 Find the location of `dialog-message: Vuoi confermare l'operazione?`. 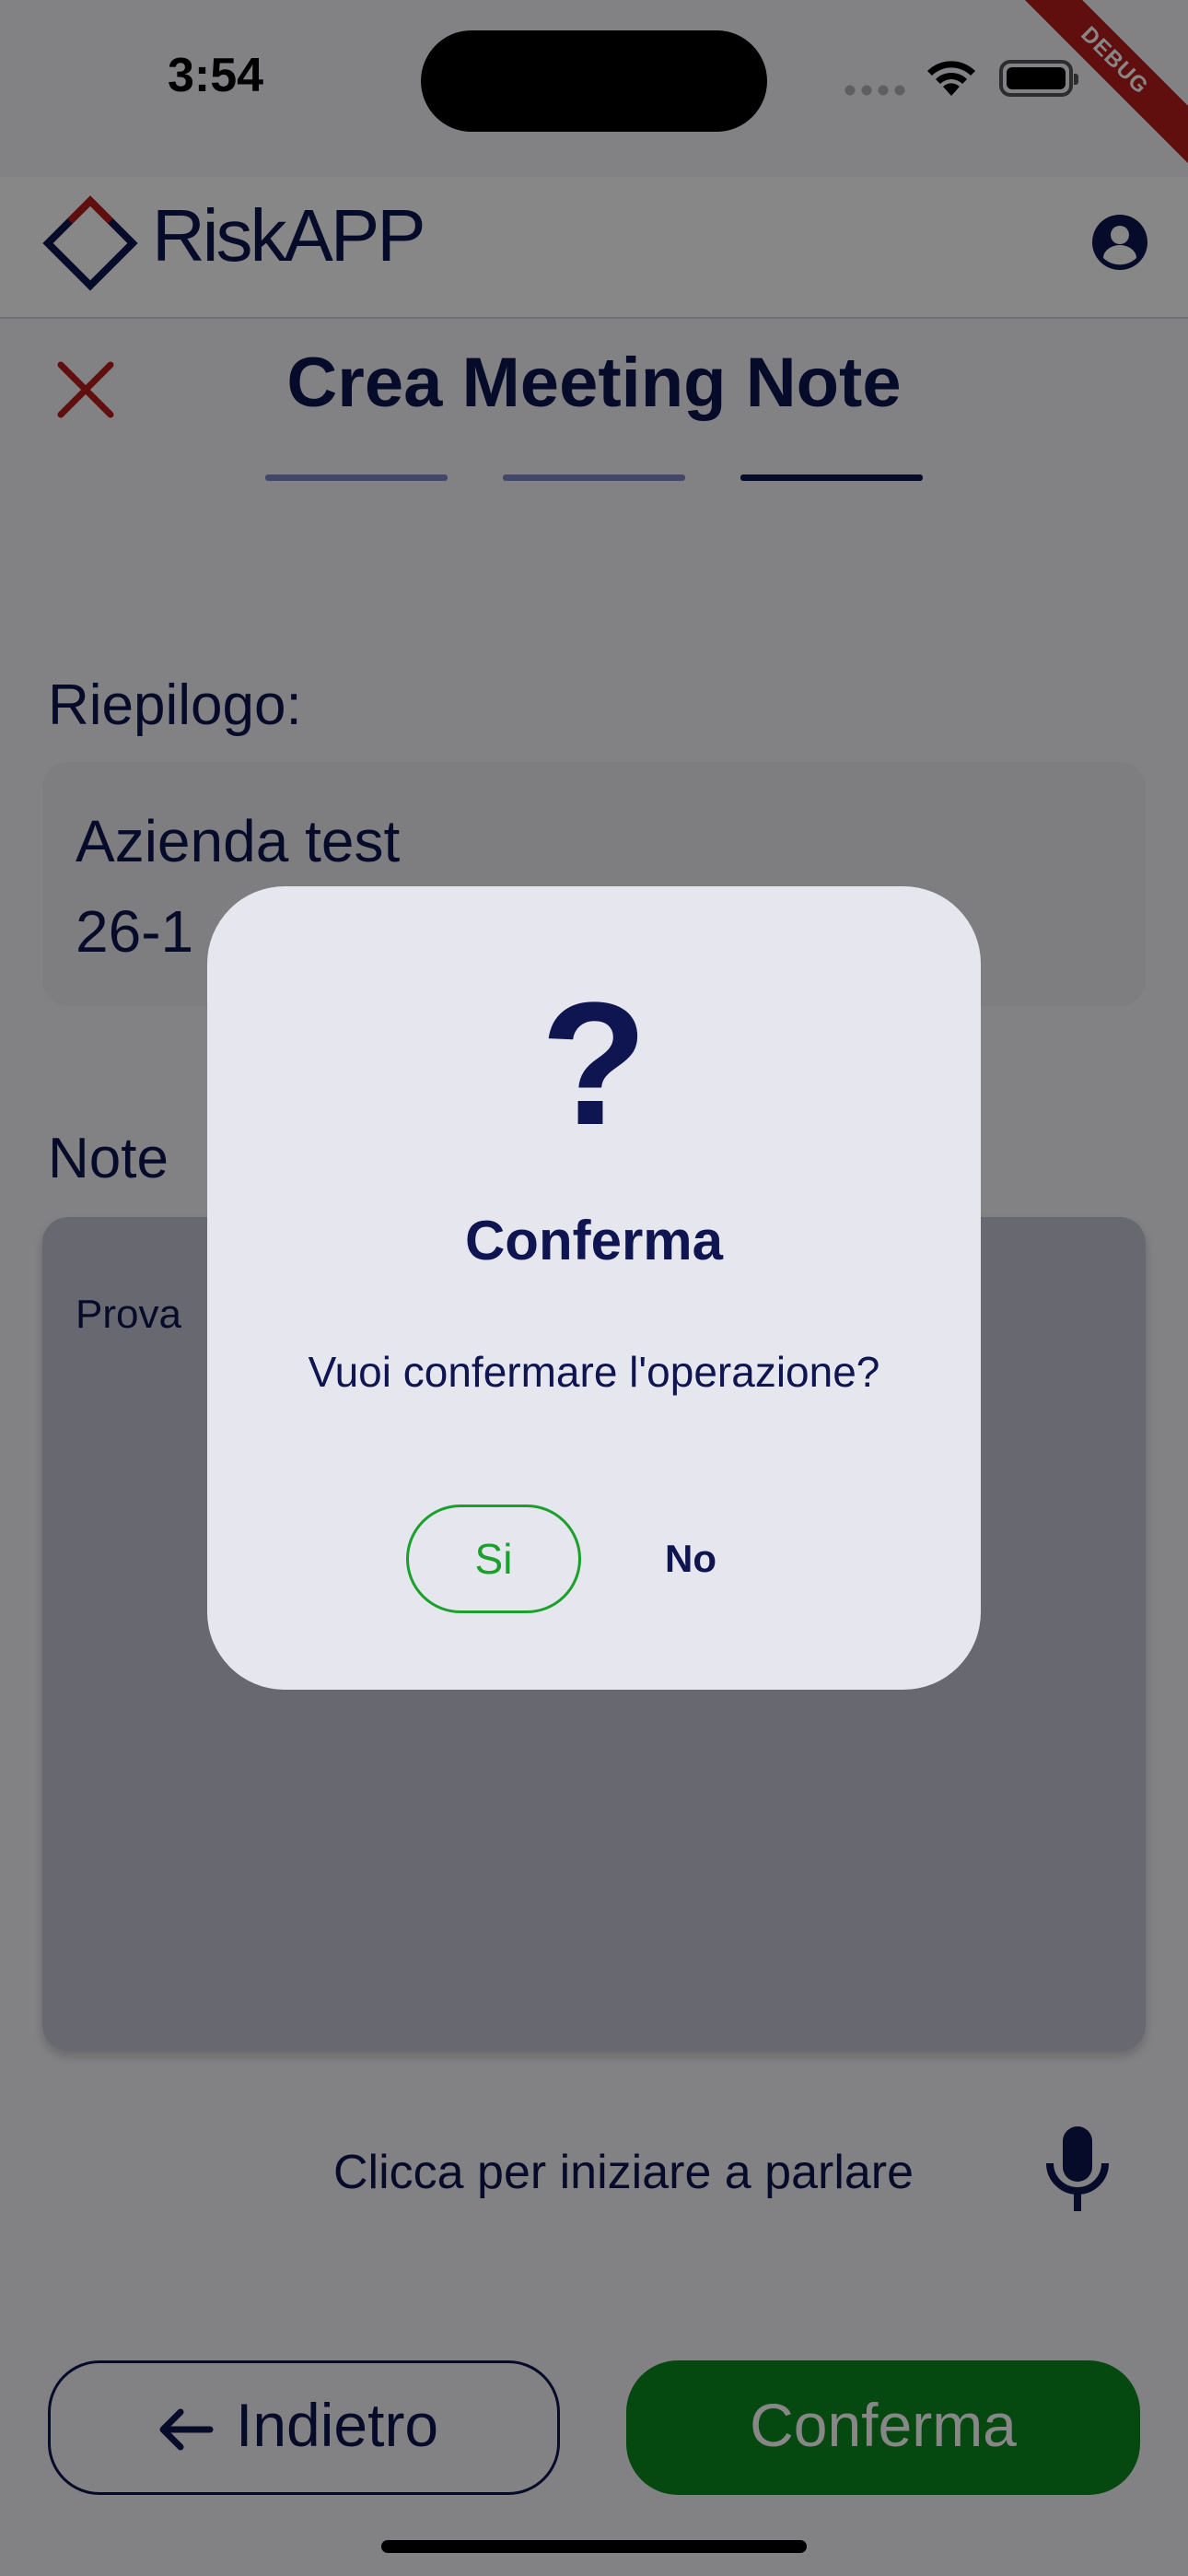

dialog-message: Vuoi confermare l'operazione? is located at coordinates (594, 1372).